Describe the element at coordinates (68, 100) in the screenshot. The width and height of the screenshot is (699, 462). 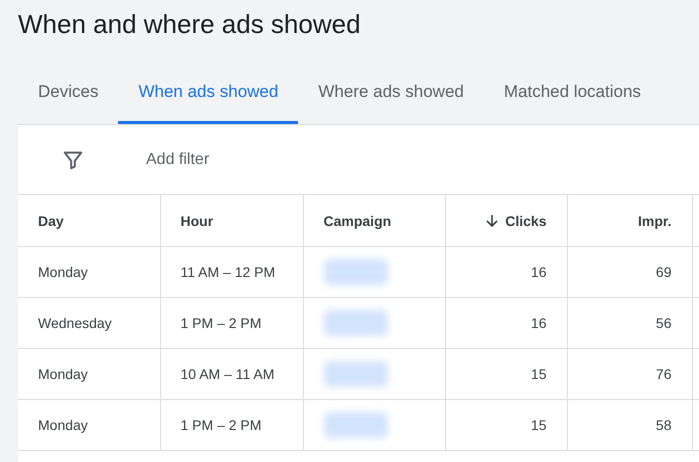
I see `tab: Devices` at that location.